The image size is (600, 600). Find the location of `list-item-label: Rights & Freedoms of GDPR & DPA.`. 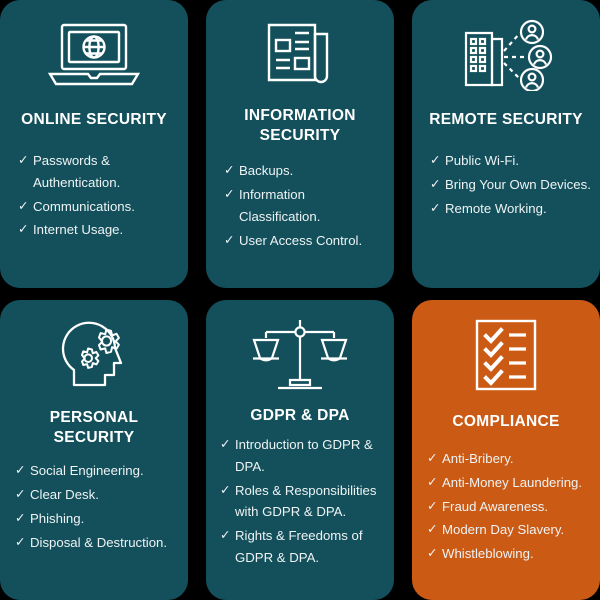

list-item-label: Rights & Freedoms of GDPR & DPA. is located at coordinates (299, 547).